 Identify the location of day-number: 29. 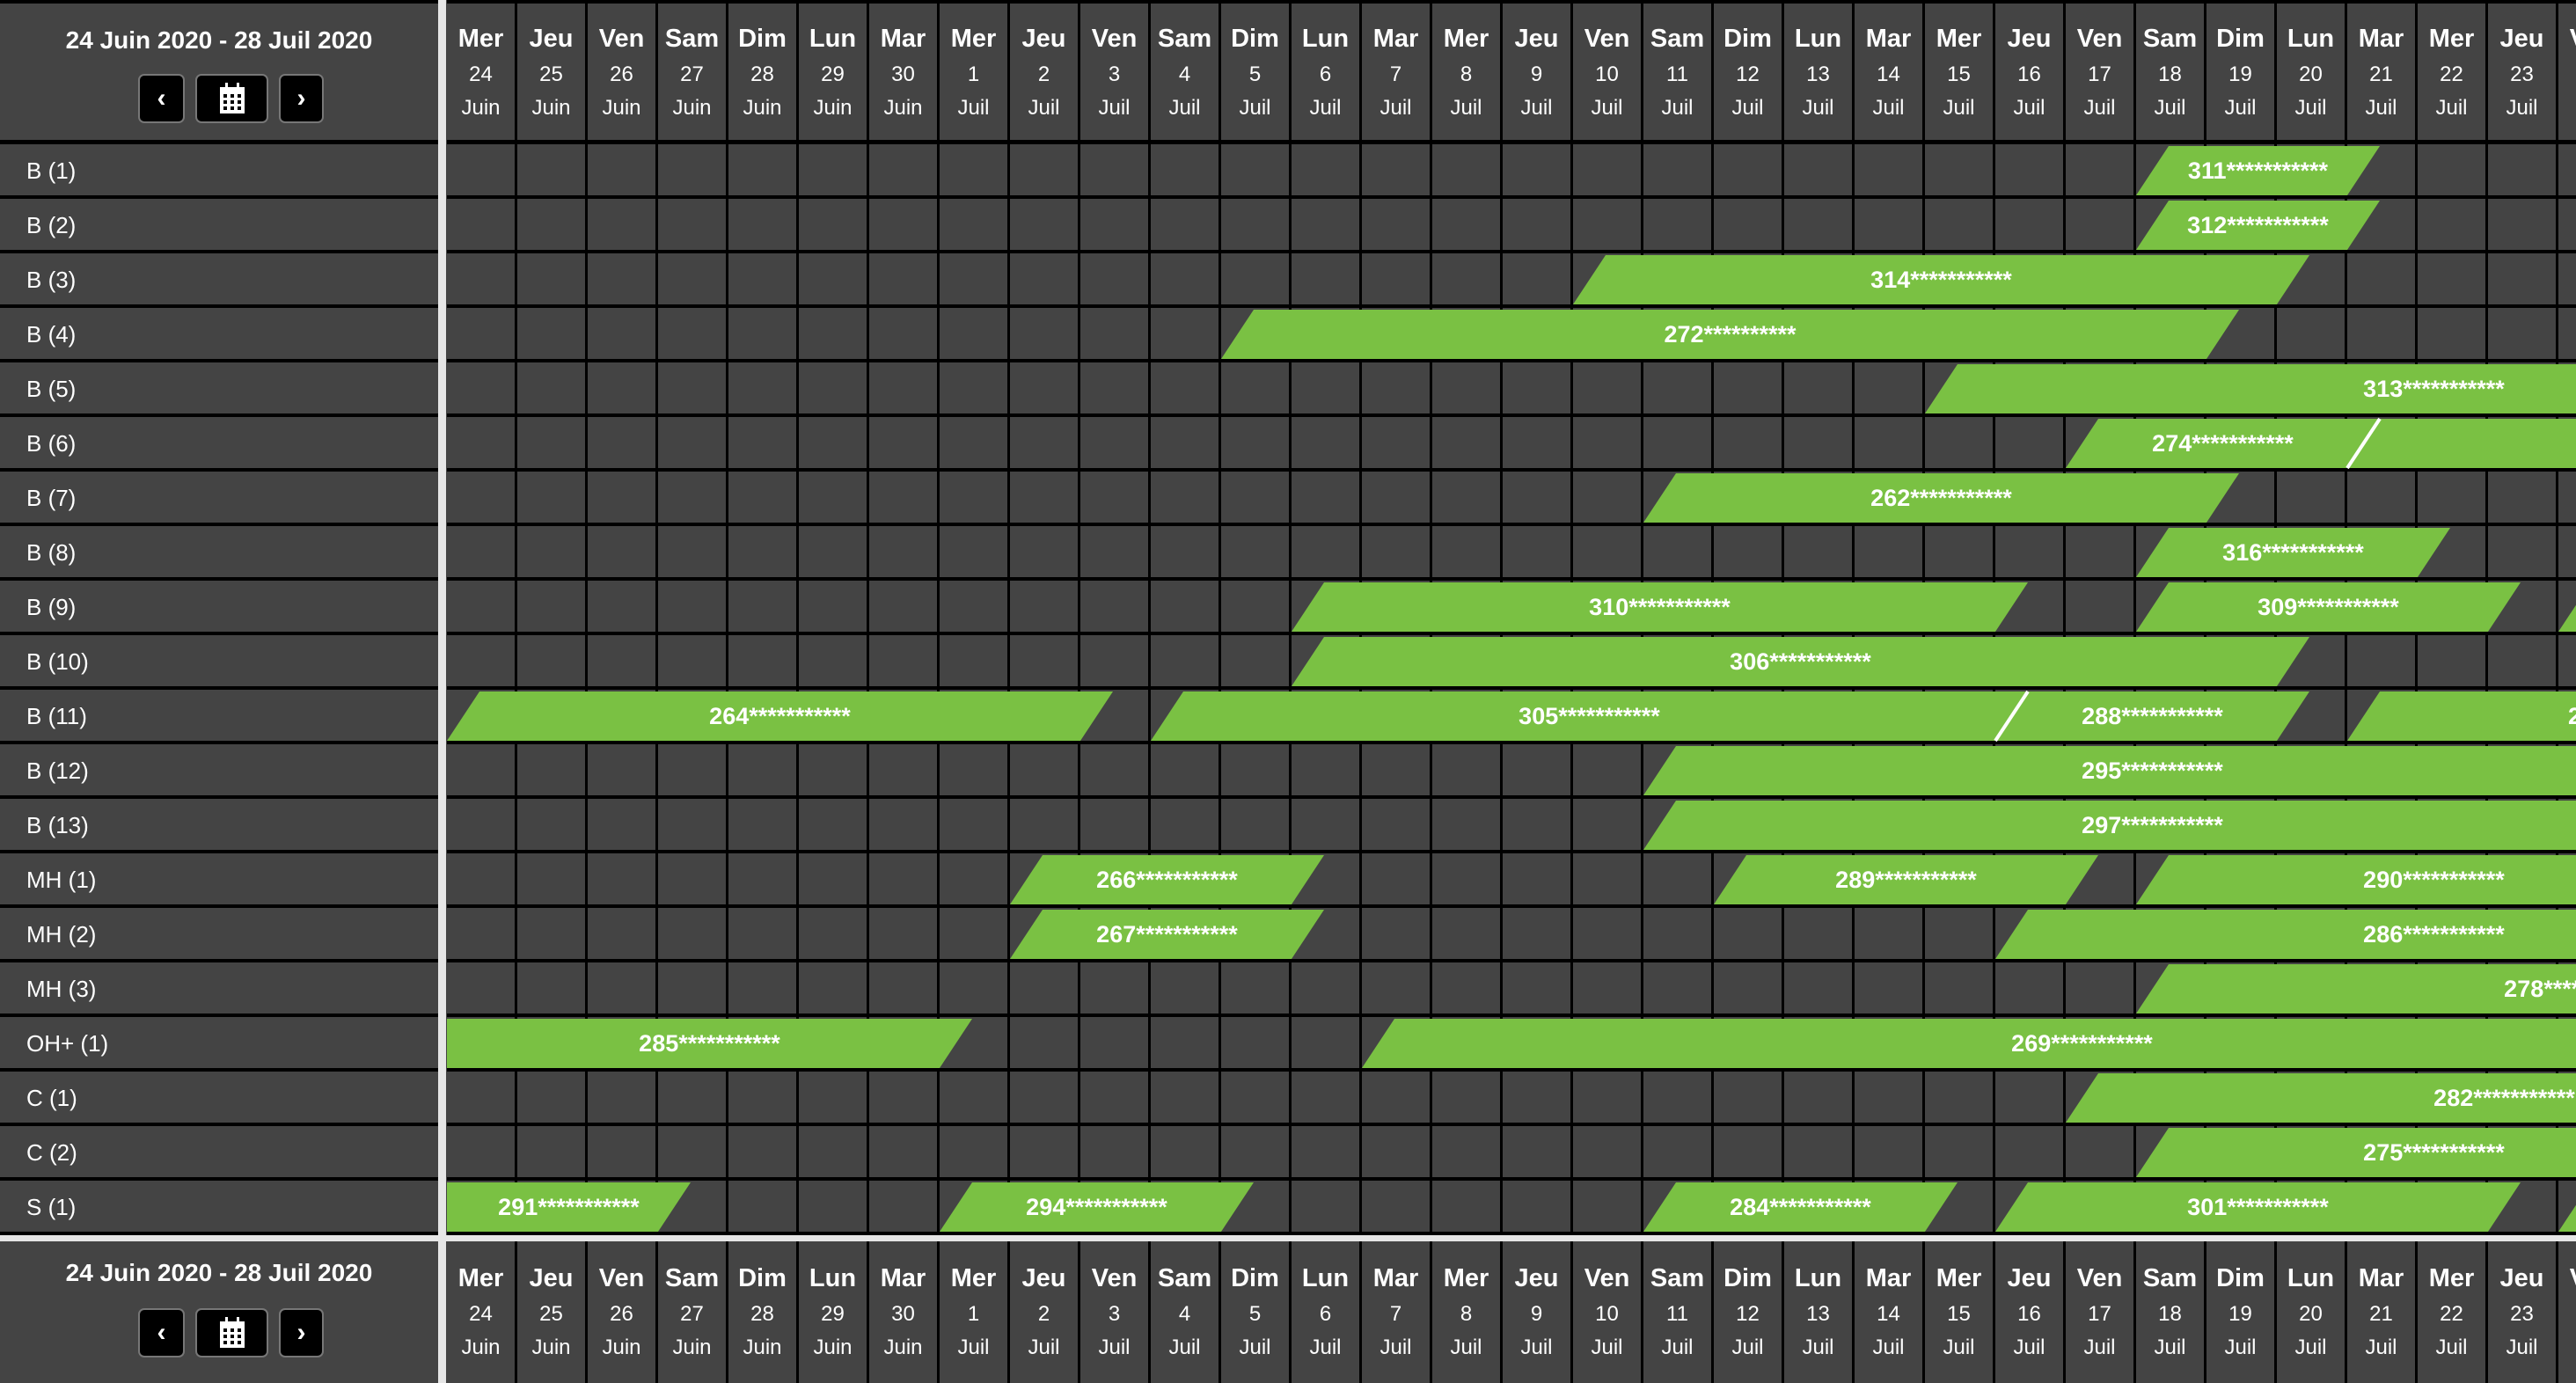
(833, 1314).